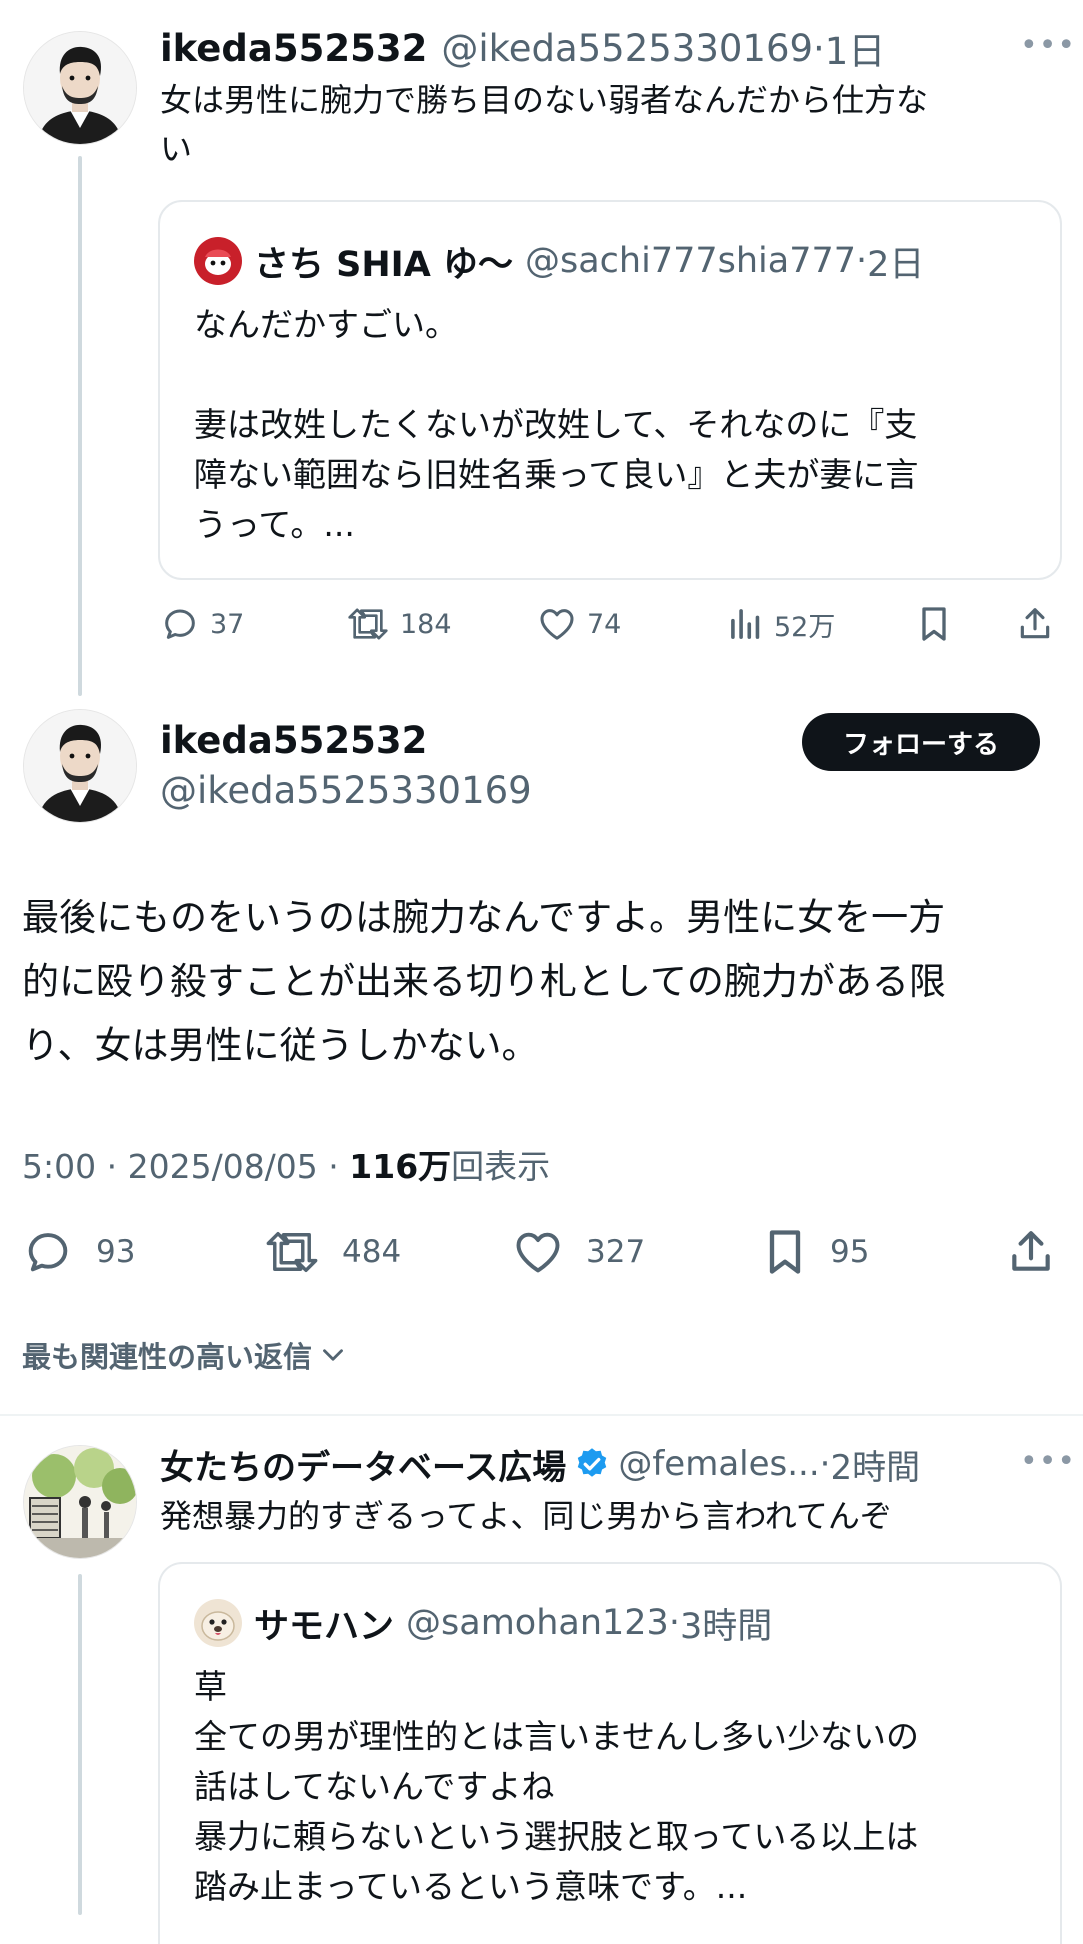 This screenshot has width=1083, height=1944. I want to click on view-count: 52万, so click(805, 627).